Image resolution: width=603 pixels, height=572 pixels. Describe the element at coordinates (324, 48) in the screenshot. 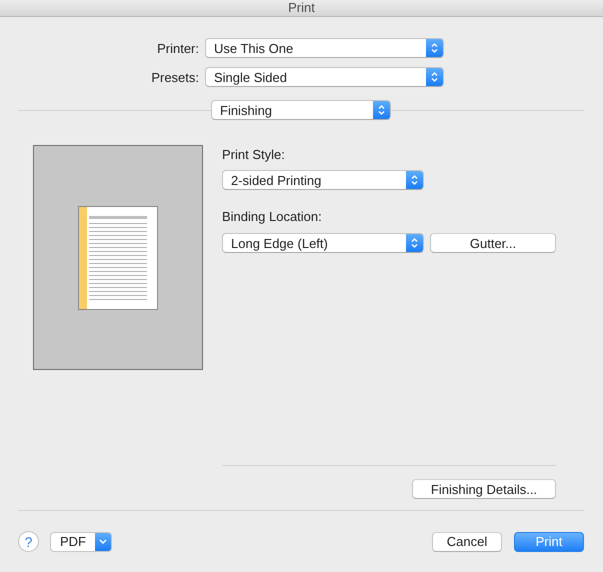

I see `printer-select: Use This One` at that location.